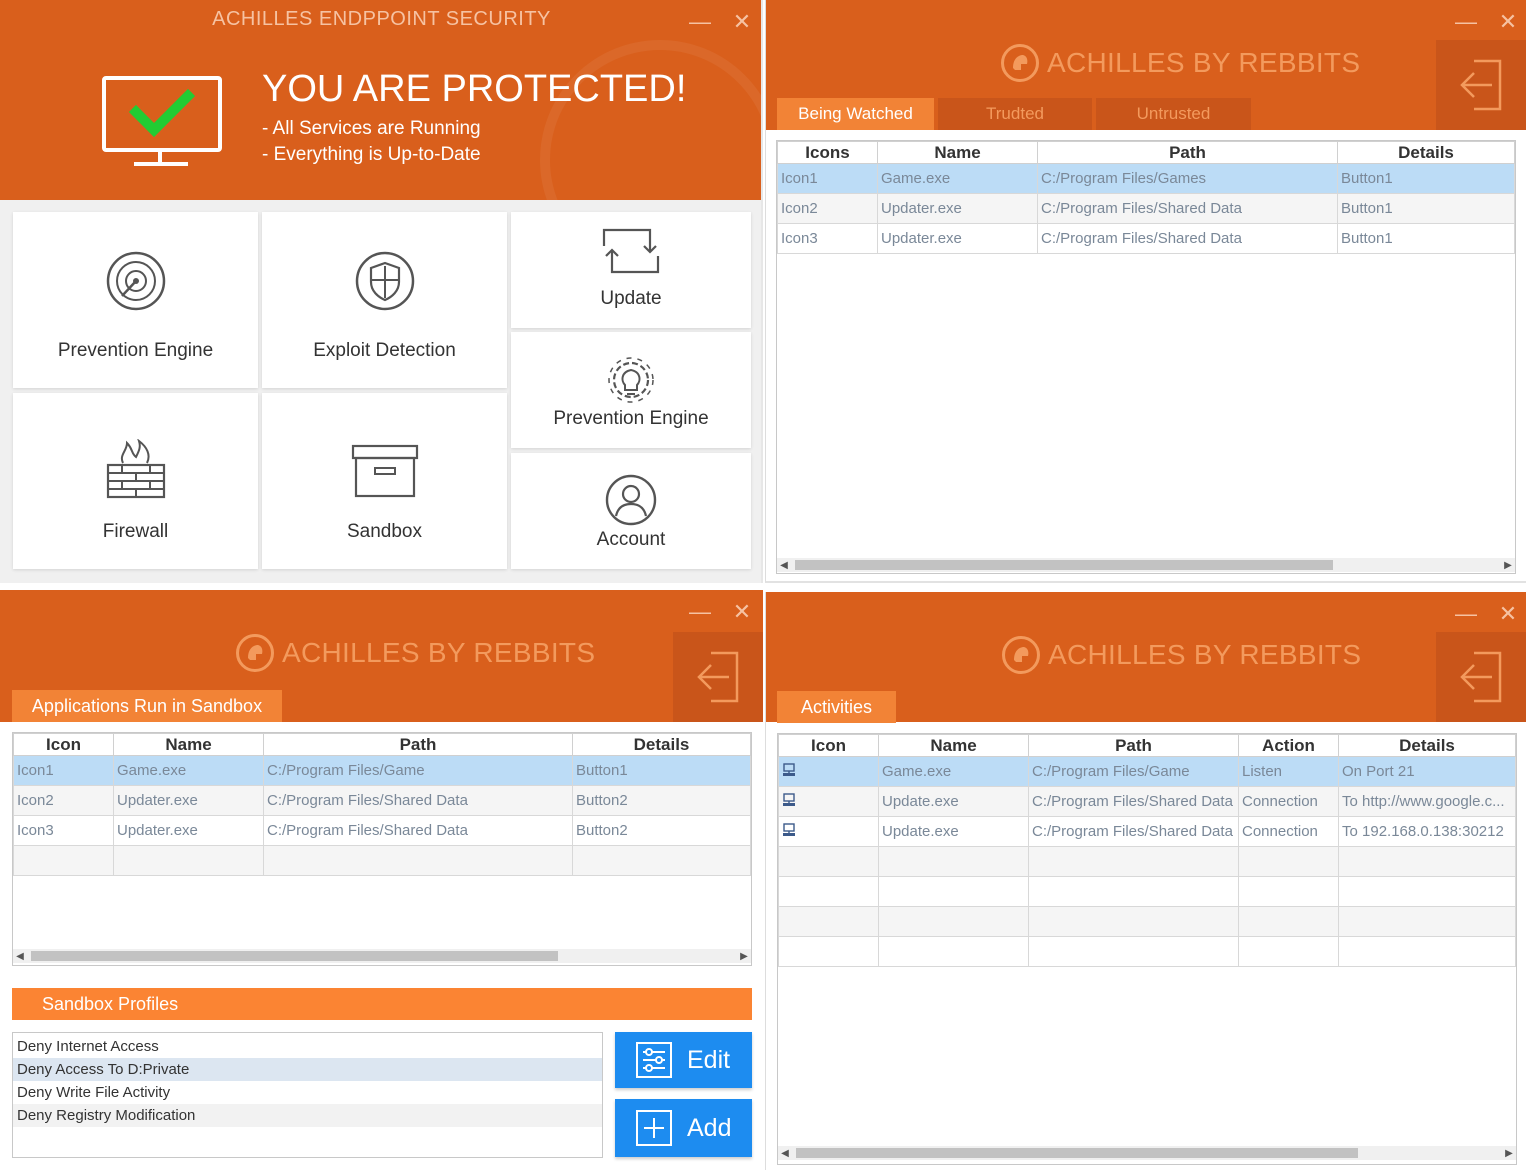 The image size is (1526, 1170). What do you see at coordinates (1204, 62) in the screenshot?
I see `brand-name: ACHILLES BY REBBITS` at bounding box center [1204, 62].